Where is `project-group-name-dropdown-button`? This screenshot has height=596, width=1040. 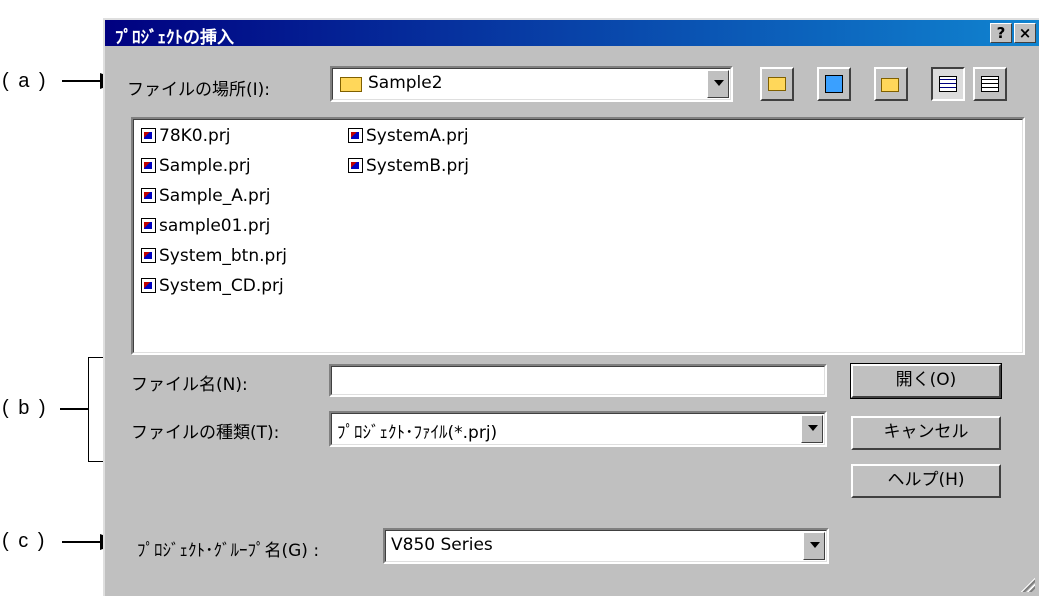 project-group-name-dropdown-button is located at coordinates (814, 546).